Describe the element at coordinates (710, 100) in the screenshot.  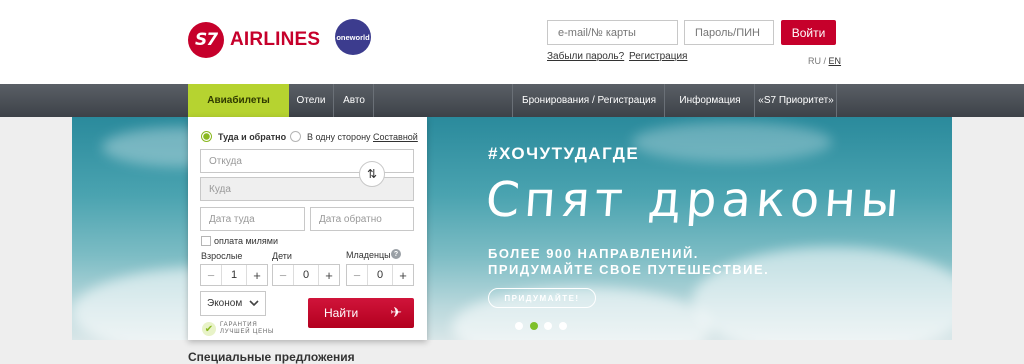
I see `nav-info: Информация` at that location.